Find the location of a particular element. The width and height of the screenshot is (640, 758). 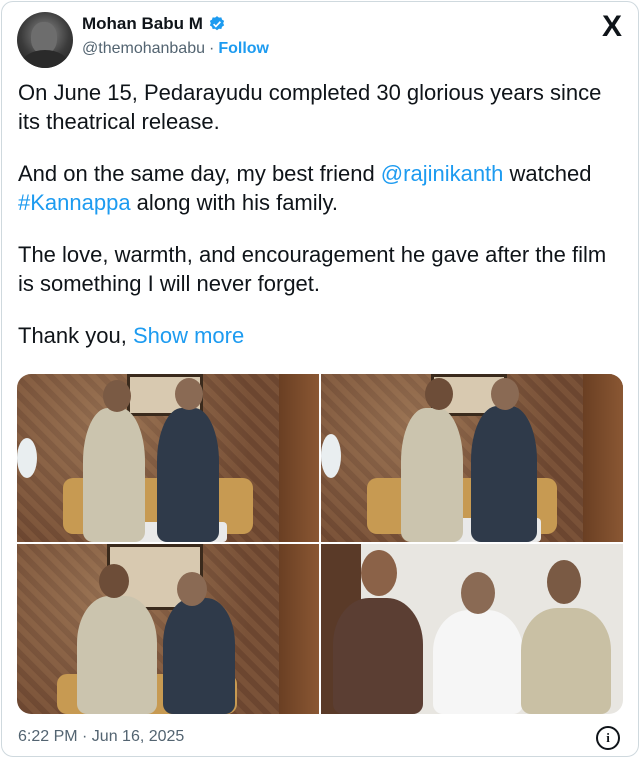

mention-link: @rajinikanth is located at coordinates (442, 173).